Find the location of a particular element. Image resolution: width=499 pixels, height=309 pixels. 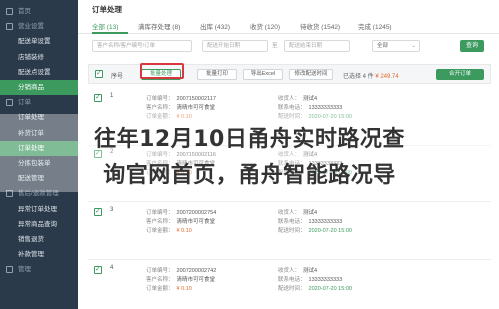

sidebar-item-label: 补款管理 is located at coordinates (31, 255).